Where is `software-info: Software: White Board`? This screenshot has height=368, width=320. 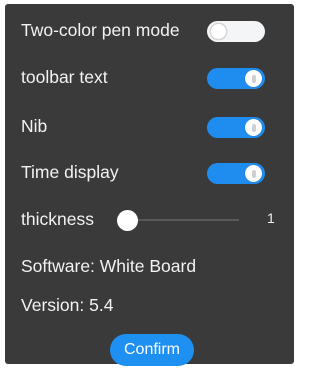 software-info: Software: White Board is located at coordinates (109, 266).